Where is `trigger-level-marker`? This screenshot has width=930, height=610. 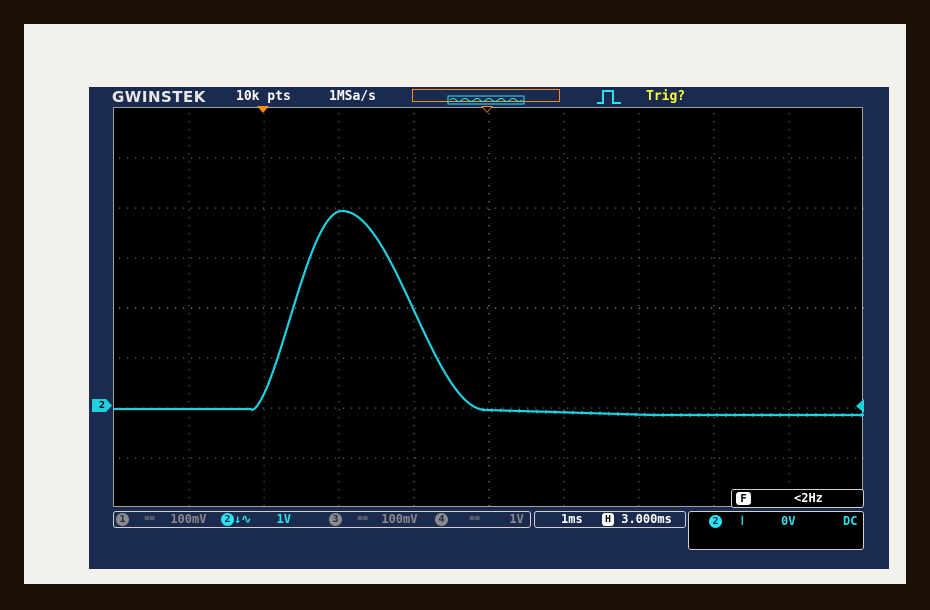 trigger-level-marker is located at coordinates (860, 406).